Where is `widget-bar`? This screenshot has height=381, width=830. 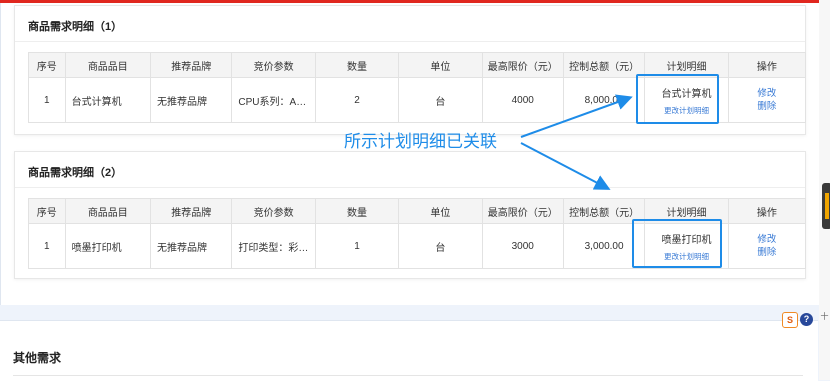
widget-bar is located at coordinates (827, 206).